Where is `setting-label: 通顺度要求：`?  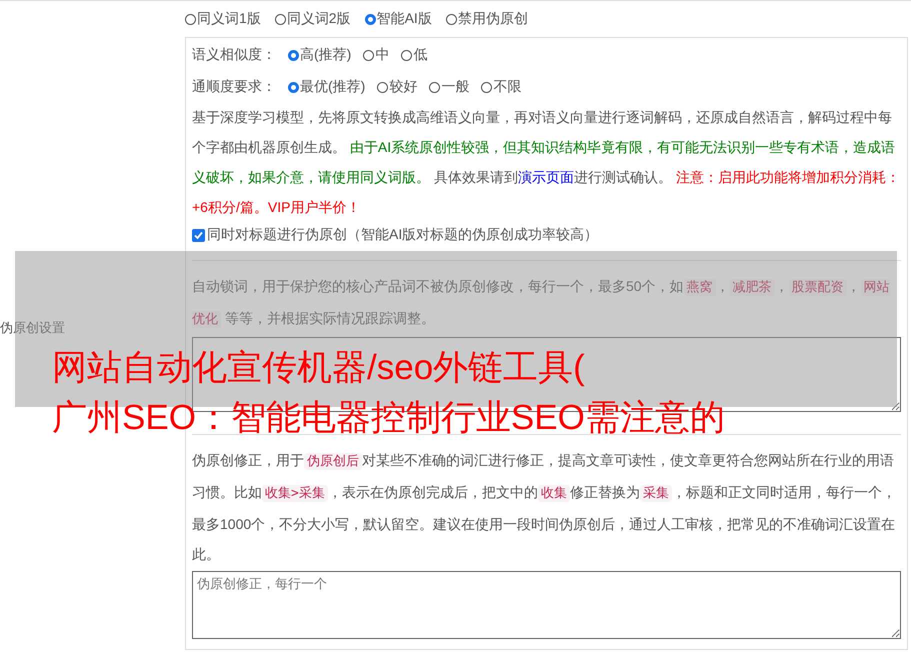 setting-label: 通顺度要求： is located at coordinates (234, 87).